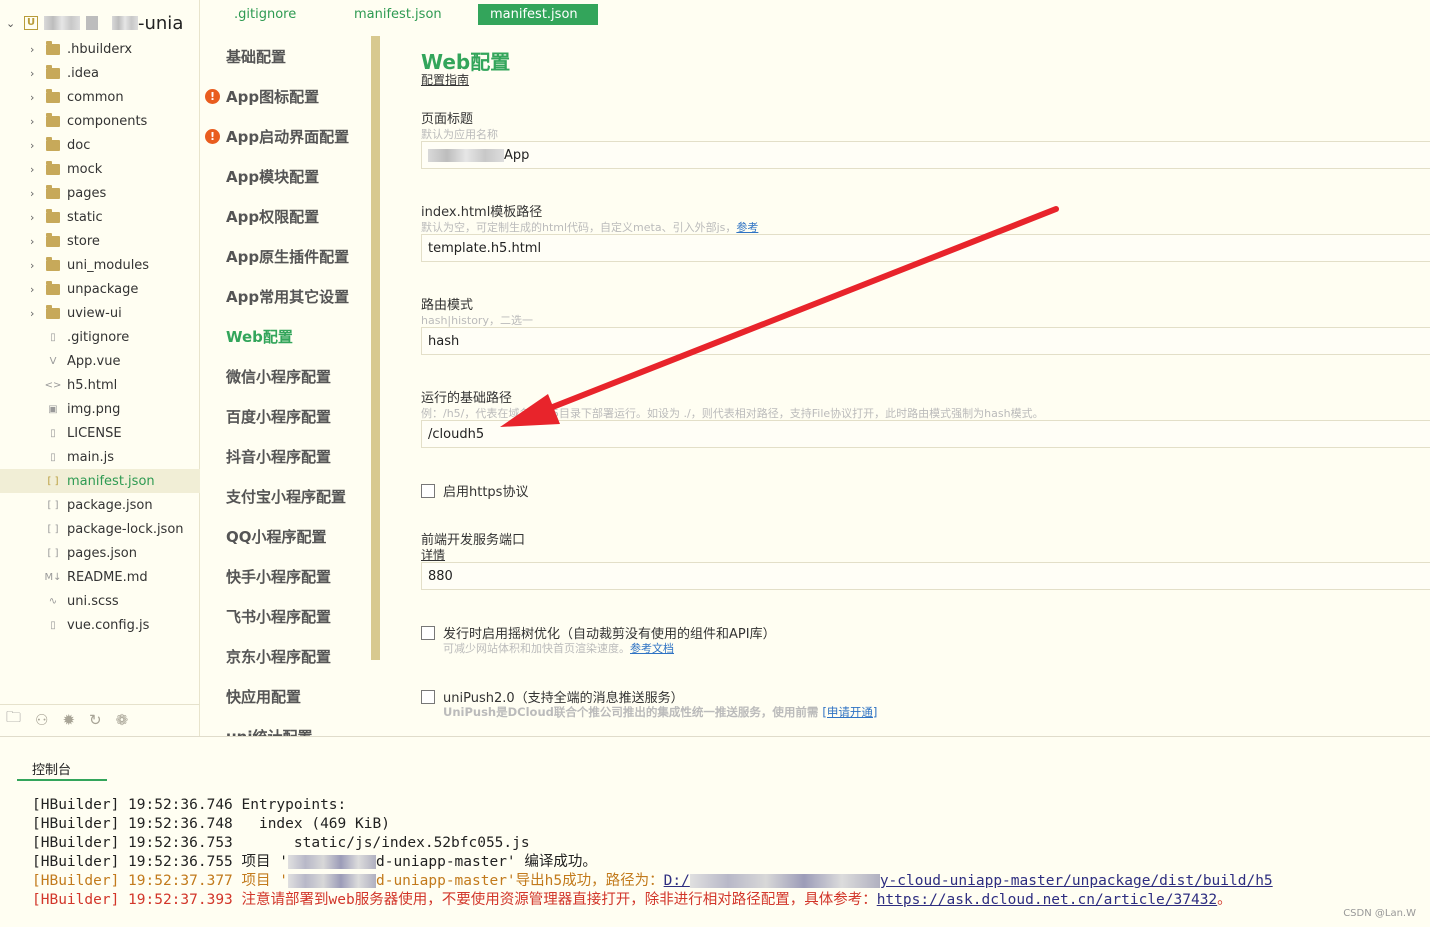 This screenshot has width=1430, height=927. I want to click on tree-item: › mock, so click(100, 169).